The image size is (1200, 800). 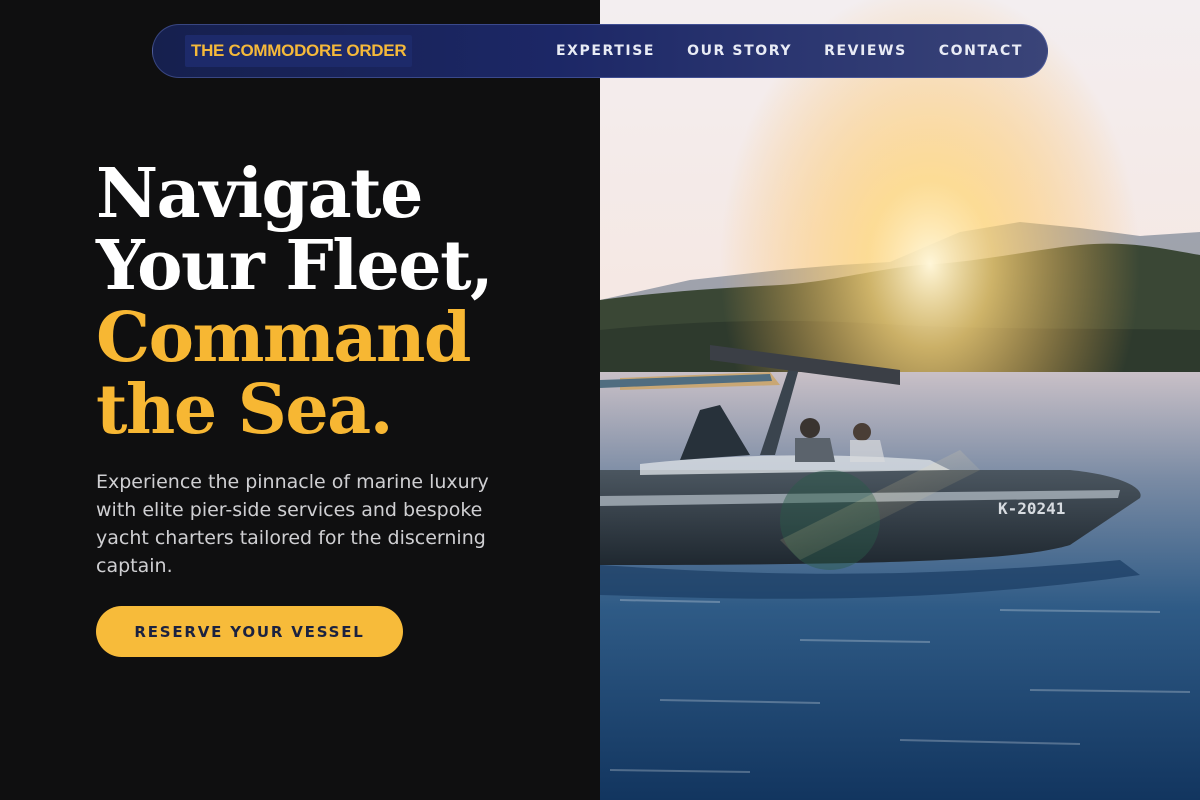 I want to click on hero-title-line-1: Navigate, so click(x=259, y=194).